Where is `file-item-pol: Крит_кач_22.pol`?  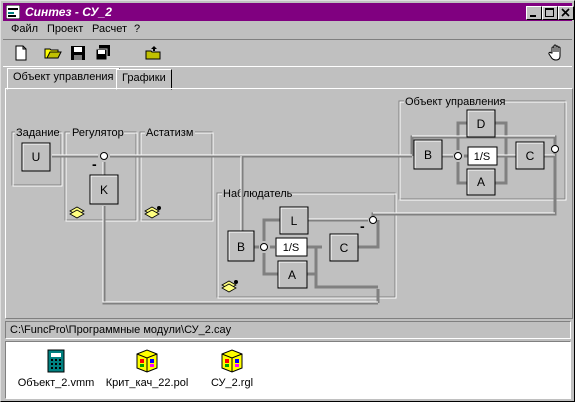 file-item-pol: Крит_кач_22.pol is located at coordinates (147, 368).